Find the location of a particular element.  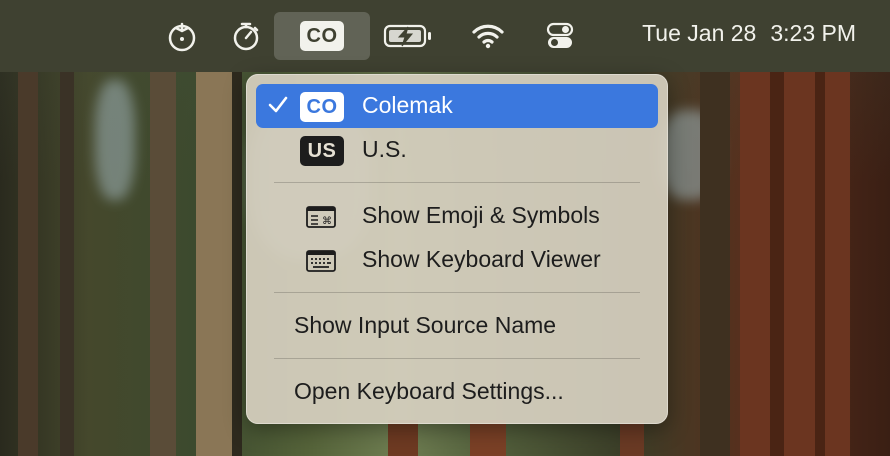

wifi-icon is located at coordinates (488, 36).